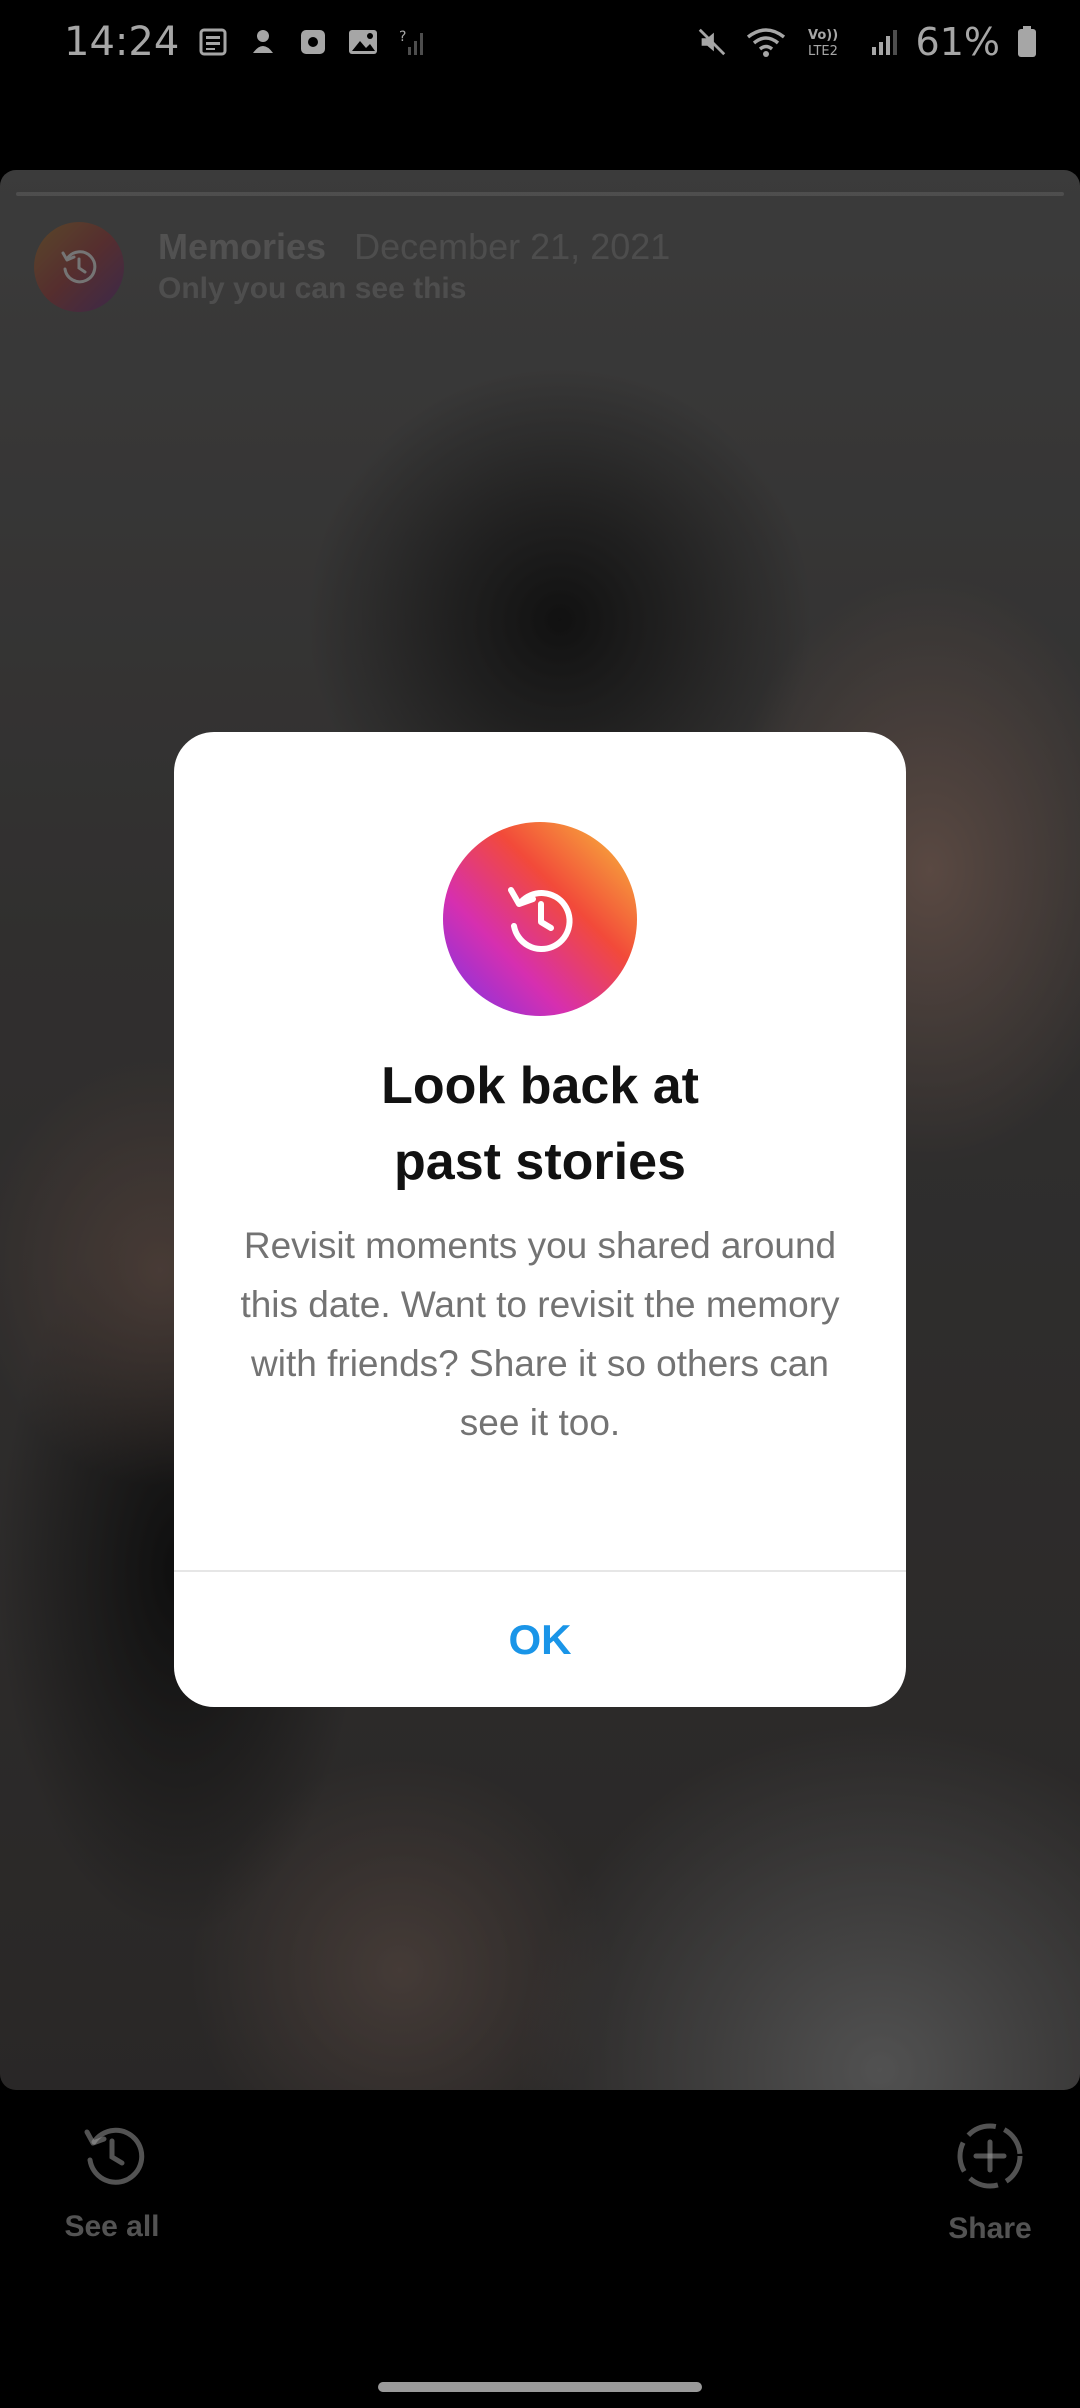  What do you see at coordinates (540, 1124) in the screenshot?
I see `dialog-title: Look back at past stories` at bounding box center [540, 1124].